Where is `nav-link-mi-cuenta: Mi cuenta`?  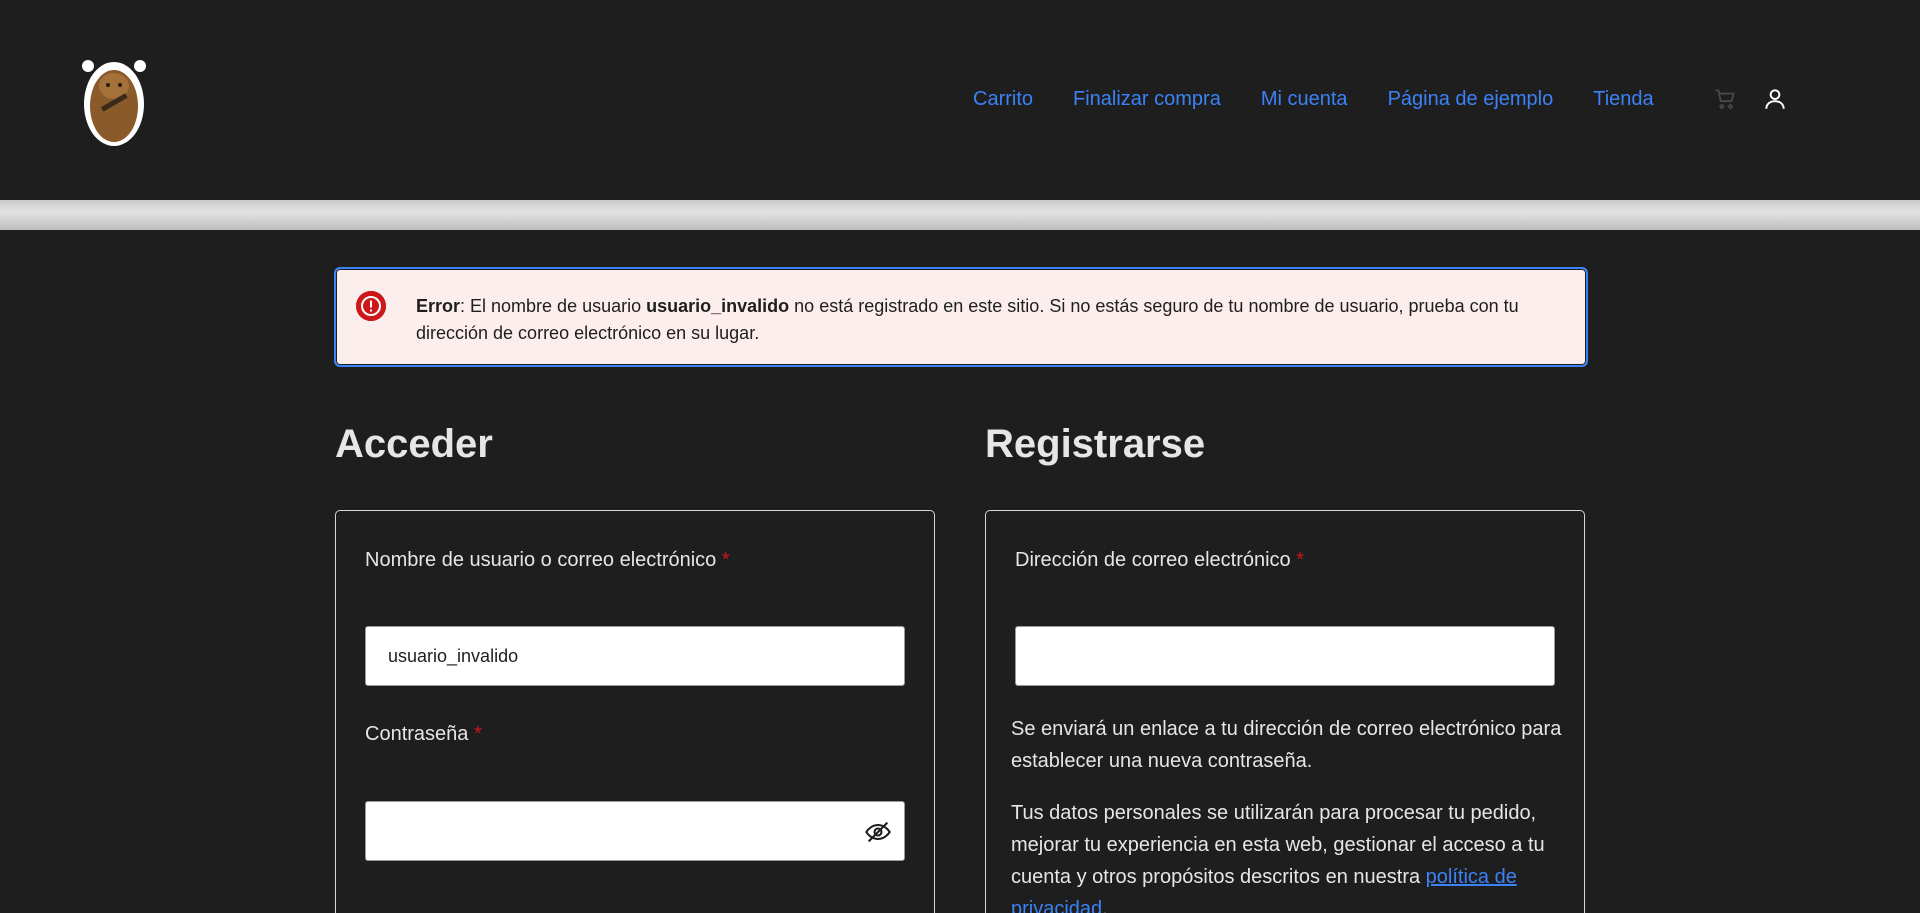 nav-link-mi-cuenta: Mi cuenta is located at coordinates (1304, 99).